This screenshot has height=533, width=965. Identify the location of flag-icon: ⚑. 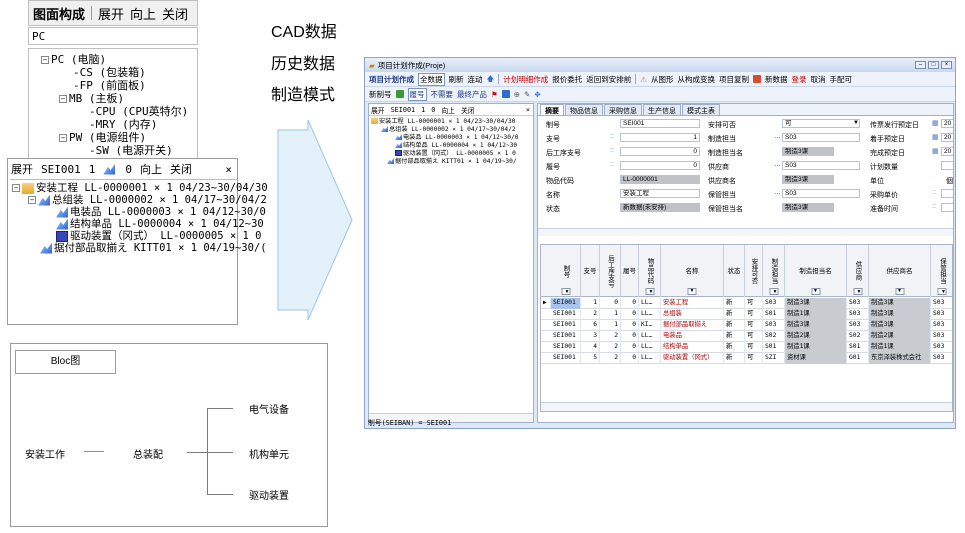
(494, 94).